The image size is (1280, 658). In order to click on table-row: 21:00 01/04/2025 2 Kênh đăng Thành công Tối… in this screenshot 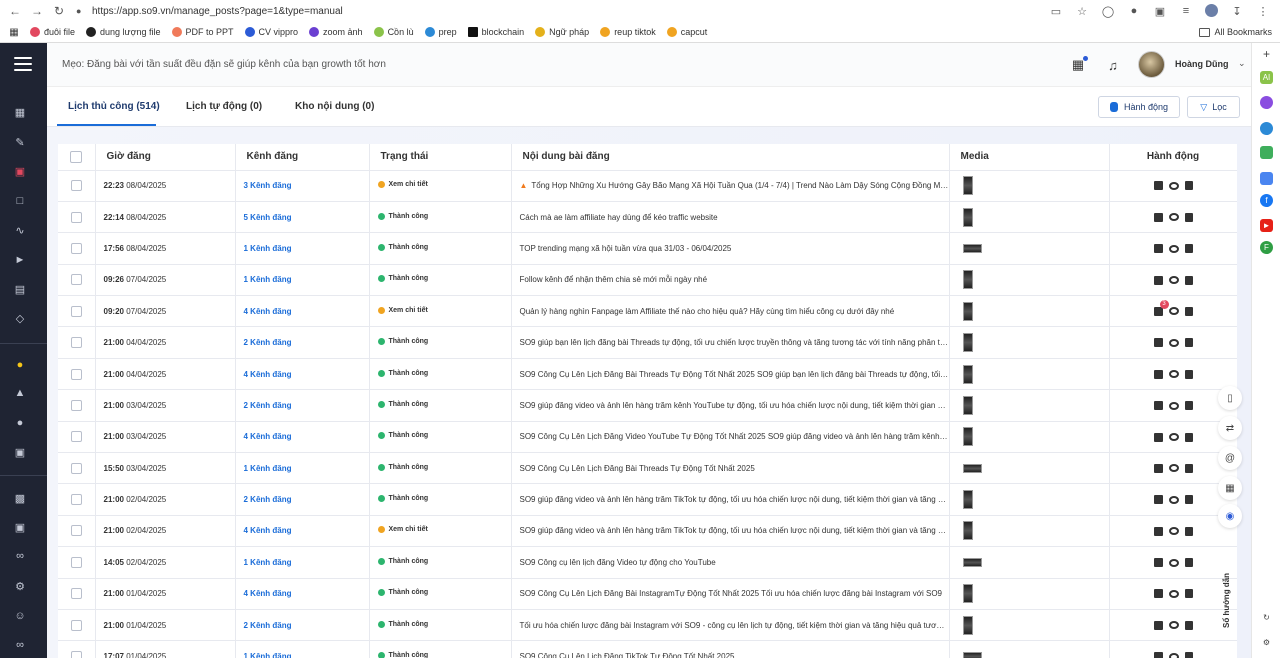, I will do `click(647, 625)`.